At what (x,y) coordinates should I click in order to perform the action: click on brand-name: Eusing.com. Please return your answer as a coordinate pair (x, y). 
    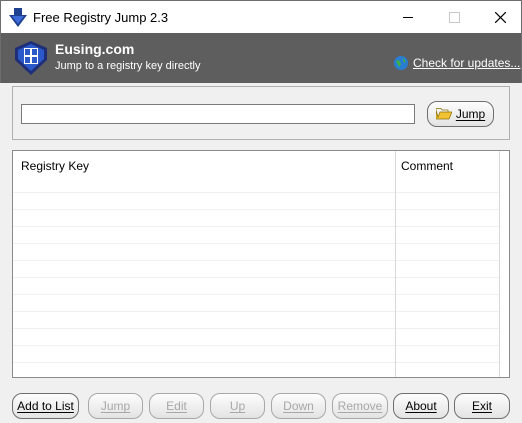
    Looking at the image, I should click on (95, 49).